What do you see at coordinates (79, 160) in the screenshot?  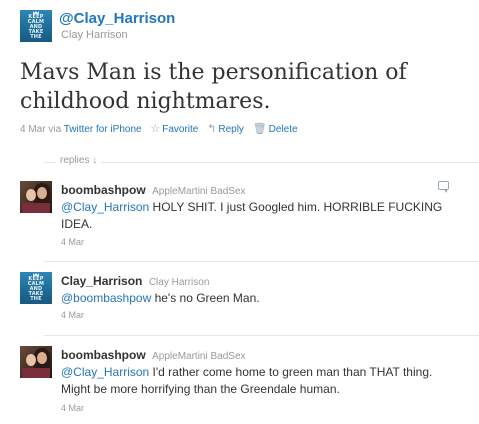 I see `replies-toggle: replies ↓` at bounding box center [79, 160].